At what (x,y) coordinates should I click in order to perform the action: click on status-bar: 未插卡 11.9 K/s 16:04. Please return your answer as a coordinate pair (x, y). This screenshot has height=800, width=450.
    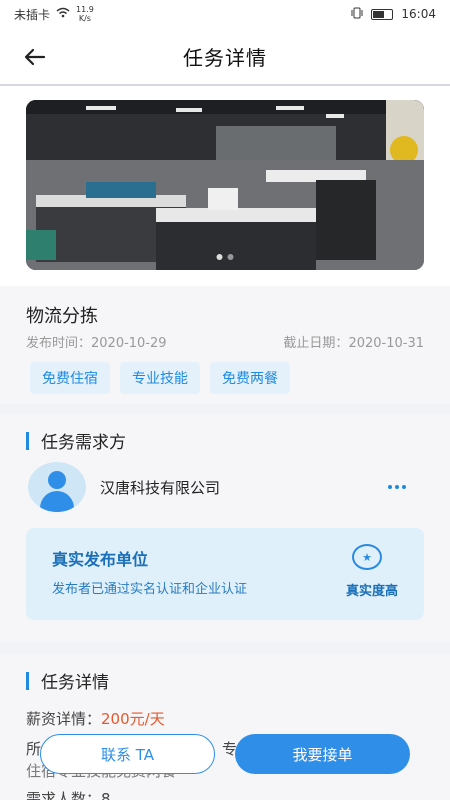
    Looking at the image, I should click on (225, 14).